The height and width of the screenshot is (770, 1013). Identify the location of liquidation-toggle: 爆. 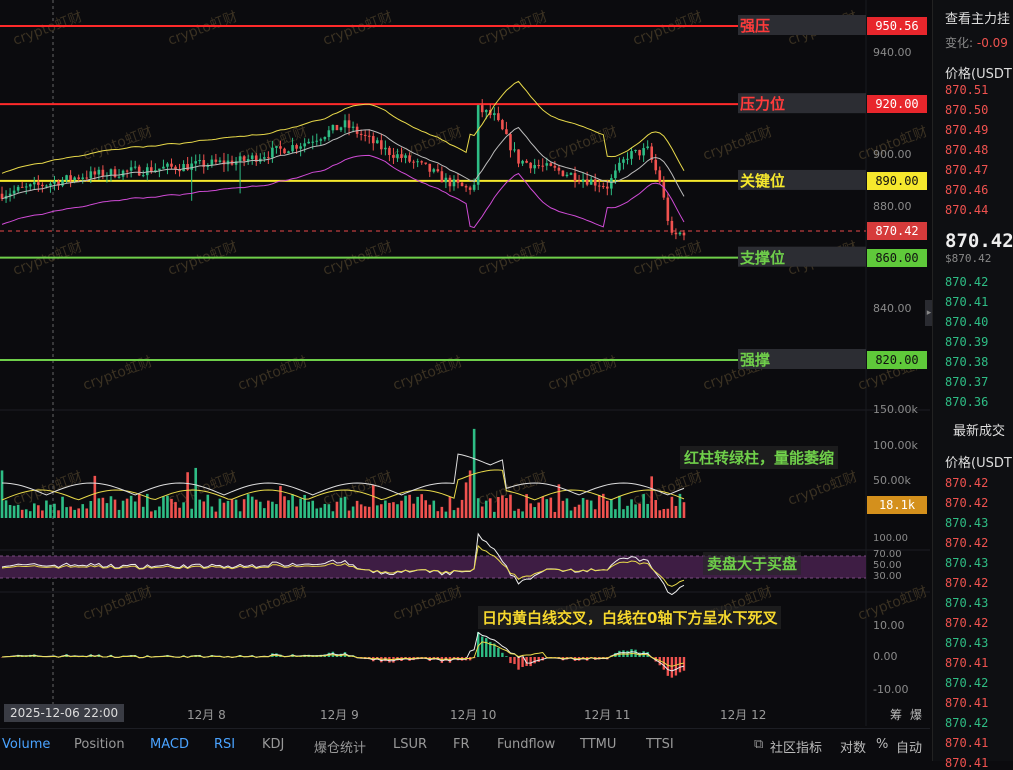
(916, 714).